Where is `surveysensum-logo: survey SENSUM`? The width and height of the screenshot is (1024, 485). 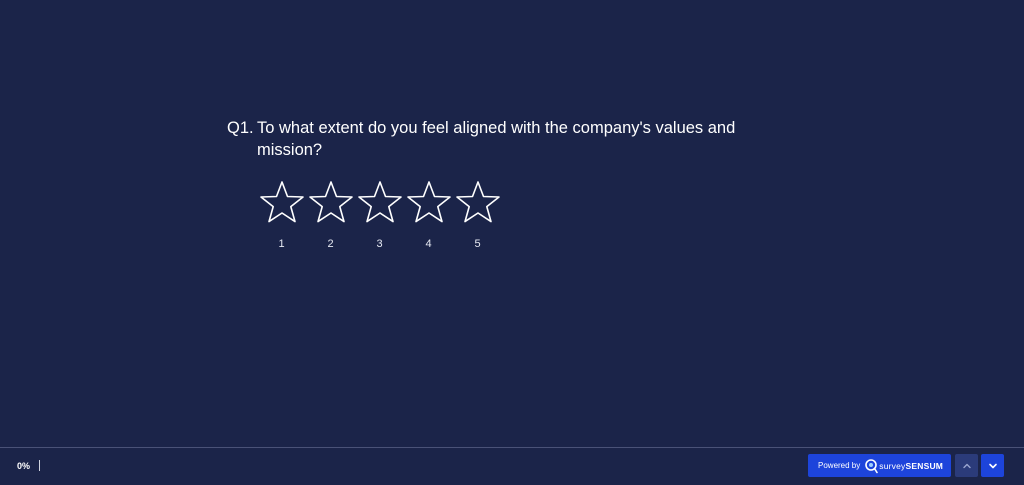 surveysensum-logo: survey SENSUM is located at coordinates (903, 466).